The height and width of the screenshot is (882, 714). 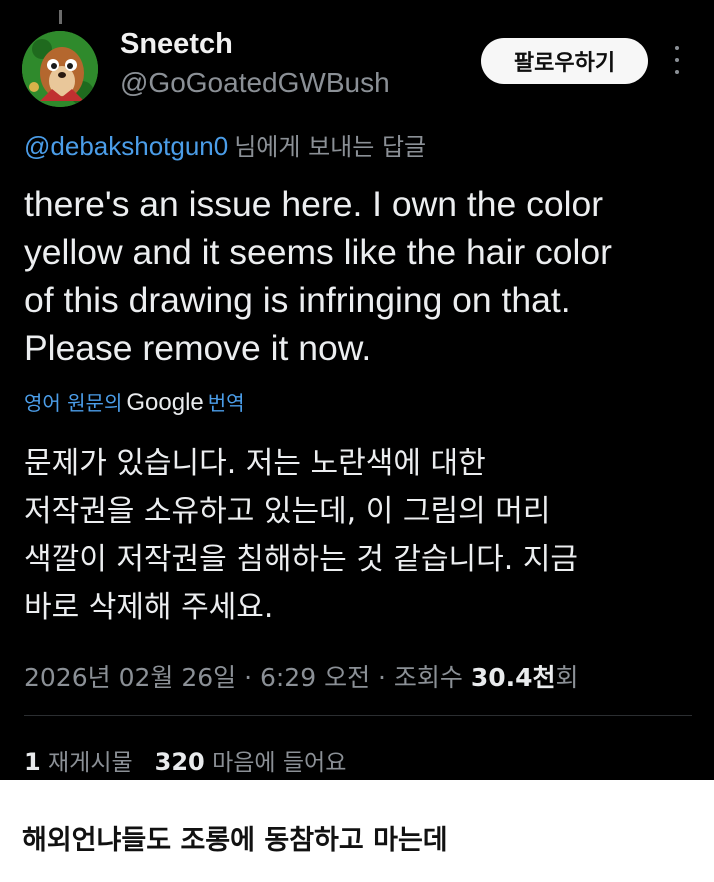 What do you see at coordinates (358, 715) in the screenshot?
I see `divider` at bounding box center [358, 715].